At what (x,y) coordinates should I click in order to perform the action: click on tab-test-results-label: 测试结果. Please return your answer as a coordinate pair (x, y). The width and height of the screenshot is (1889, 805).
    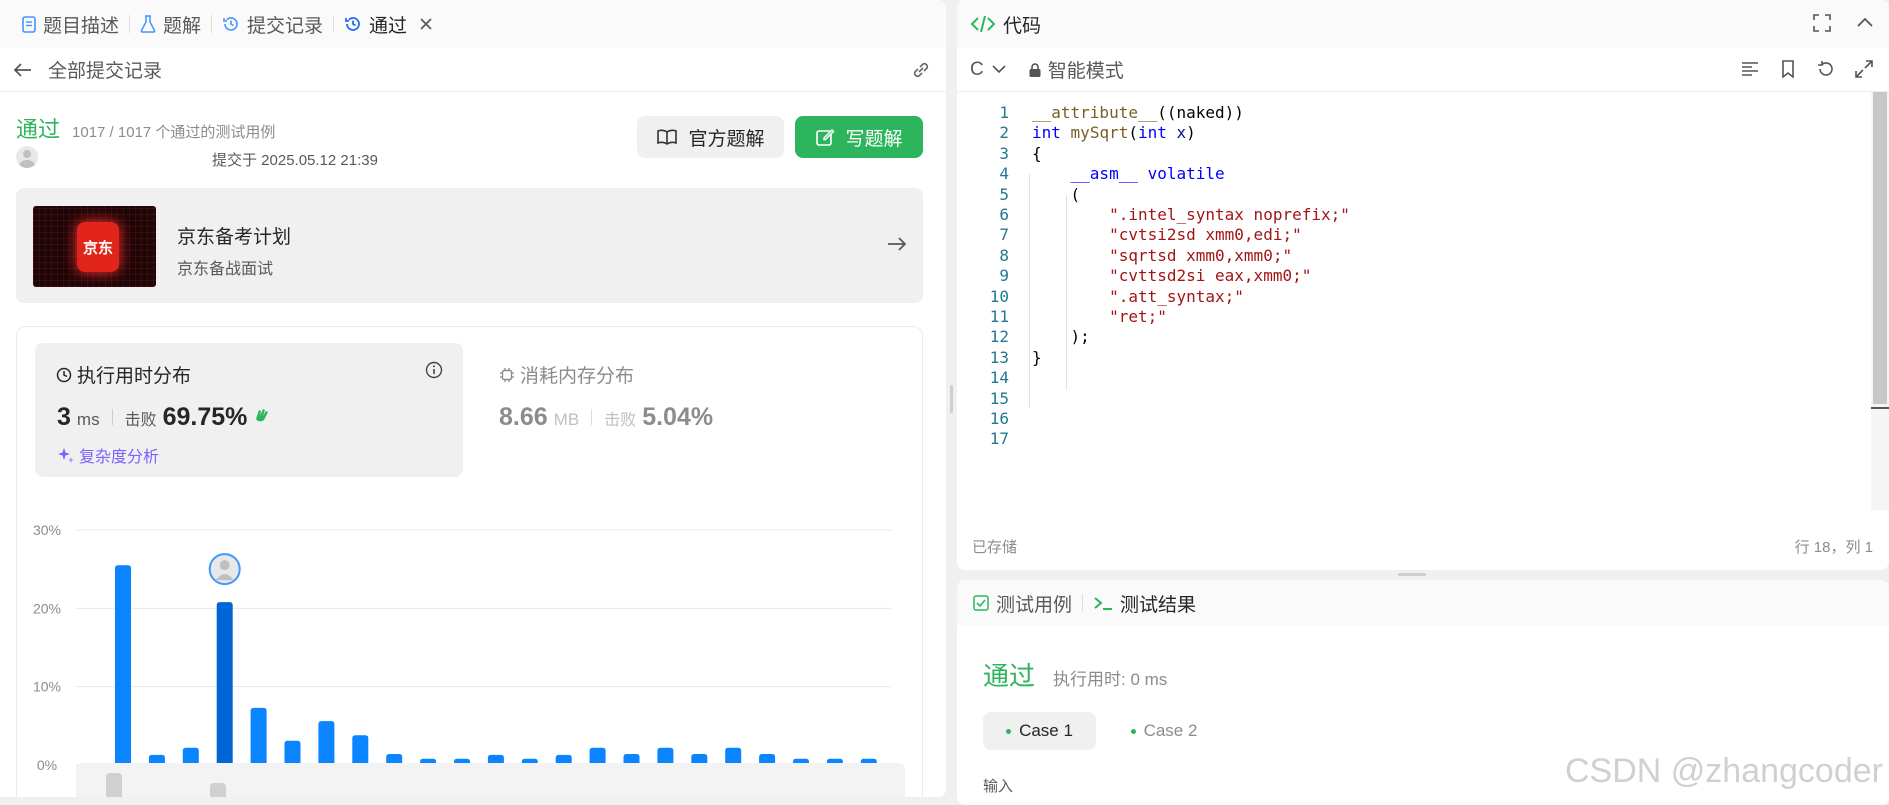
    Looking at the image, I should click on (1158, 605).